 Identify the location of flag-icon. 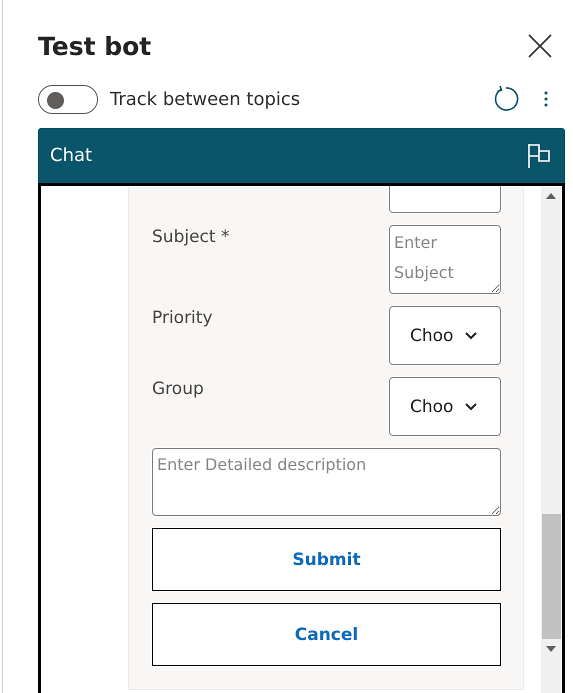
(539, 155).